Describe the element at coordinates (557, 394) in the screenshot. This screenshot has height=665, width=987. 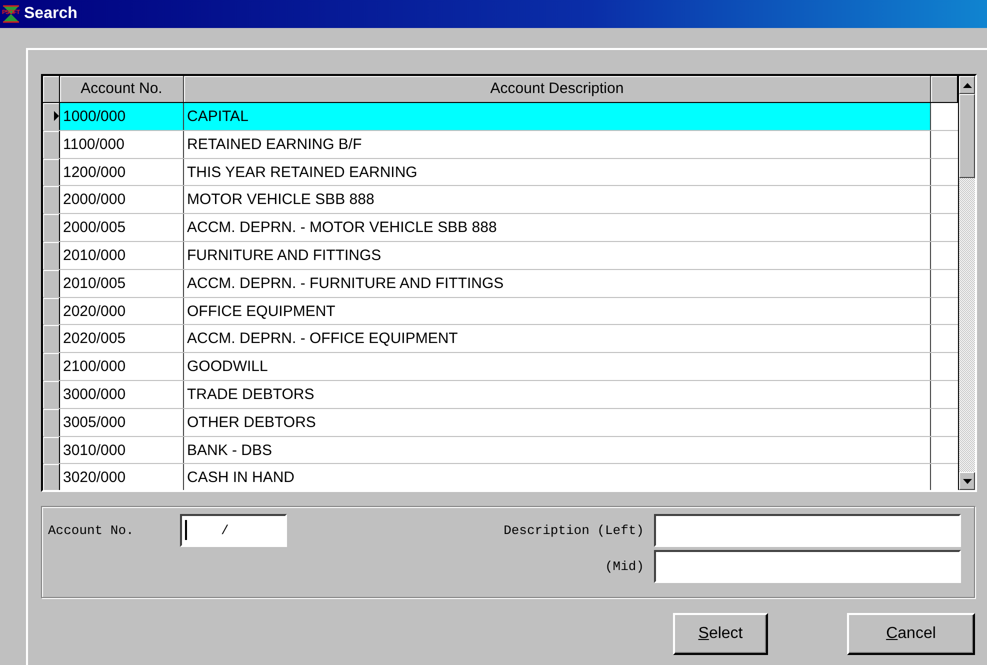
I see `table-cell: TRADE DEBTORS` at that location.